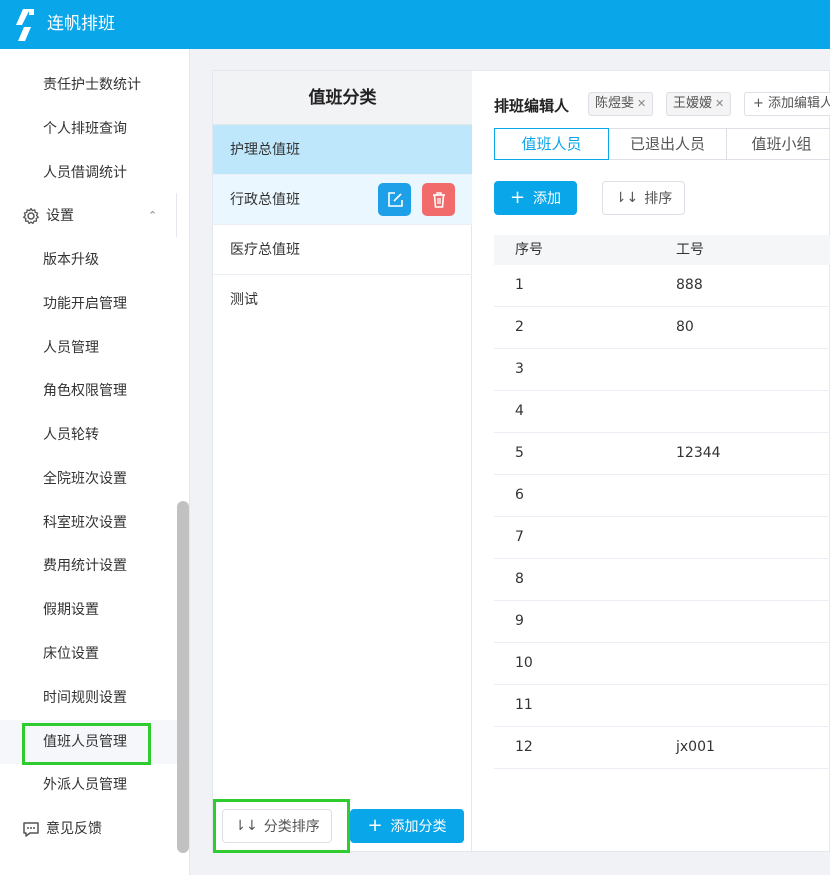 The width and height of the screenshot is (830, 875). Describe the element at coordinates (183, 677) in the screenshot. I see `sidebar-scrollbar` at that location.